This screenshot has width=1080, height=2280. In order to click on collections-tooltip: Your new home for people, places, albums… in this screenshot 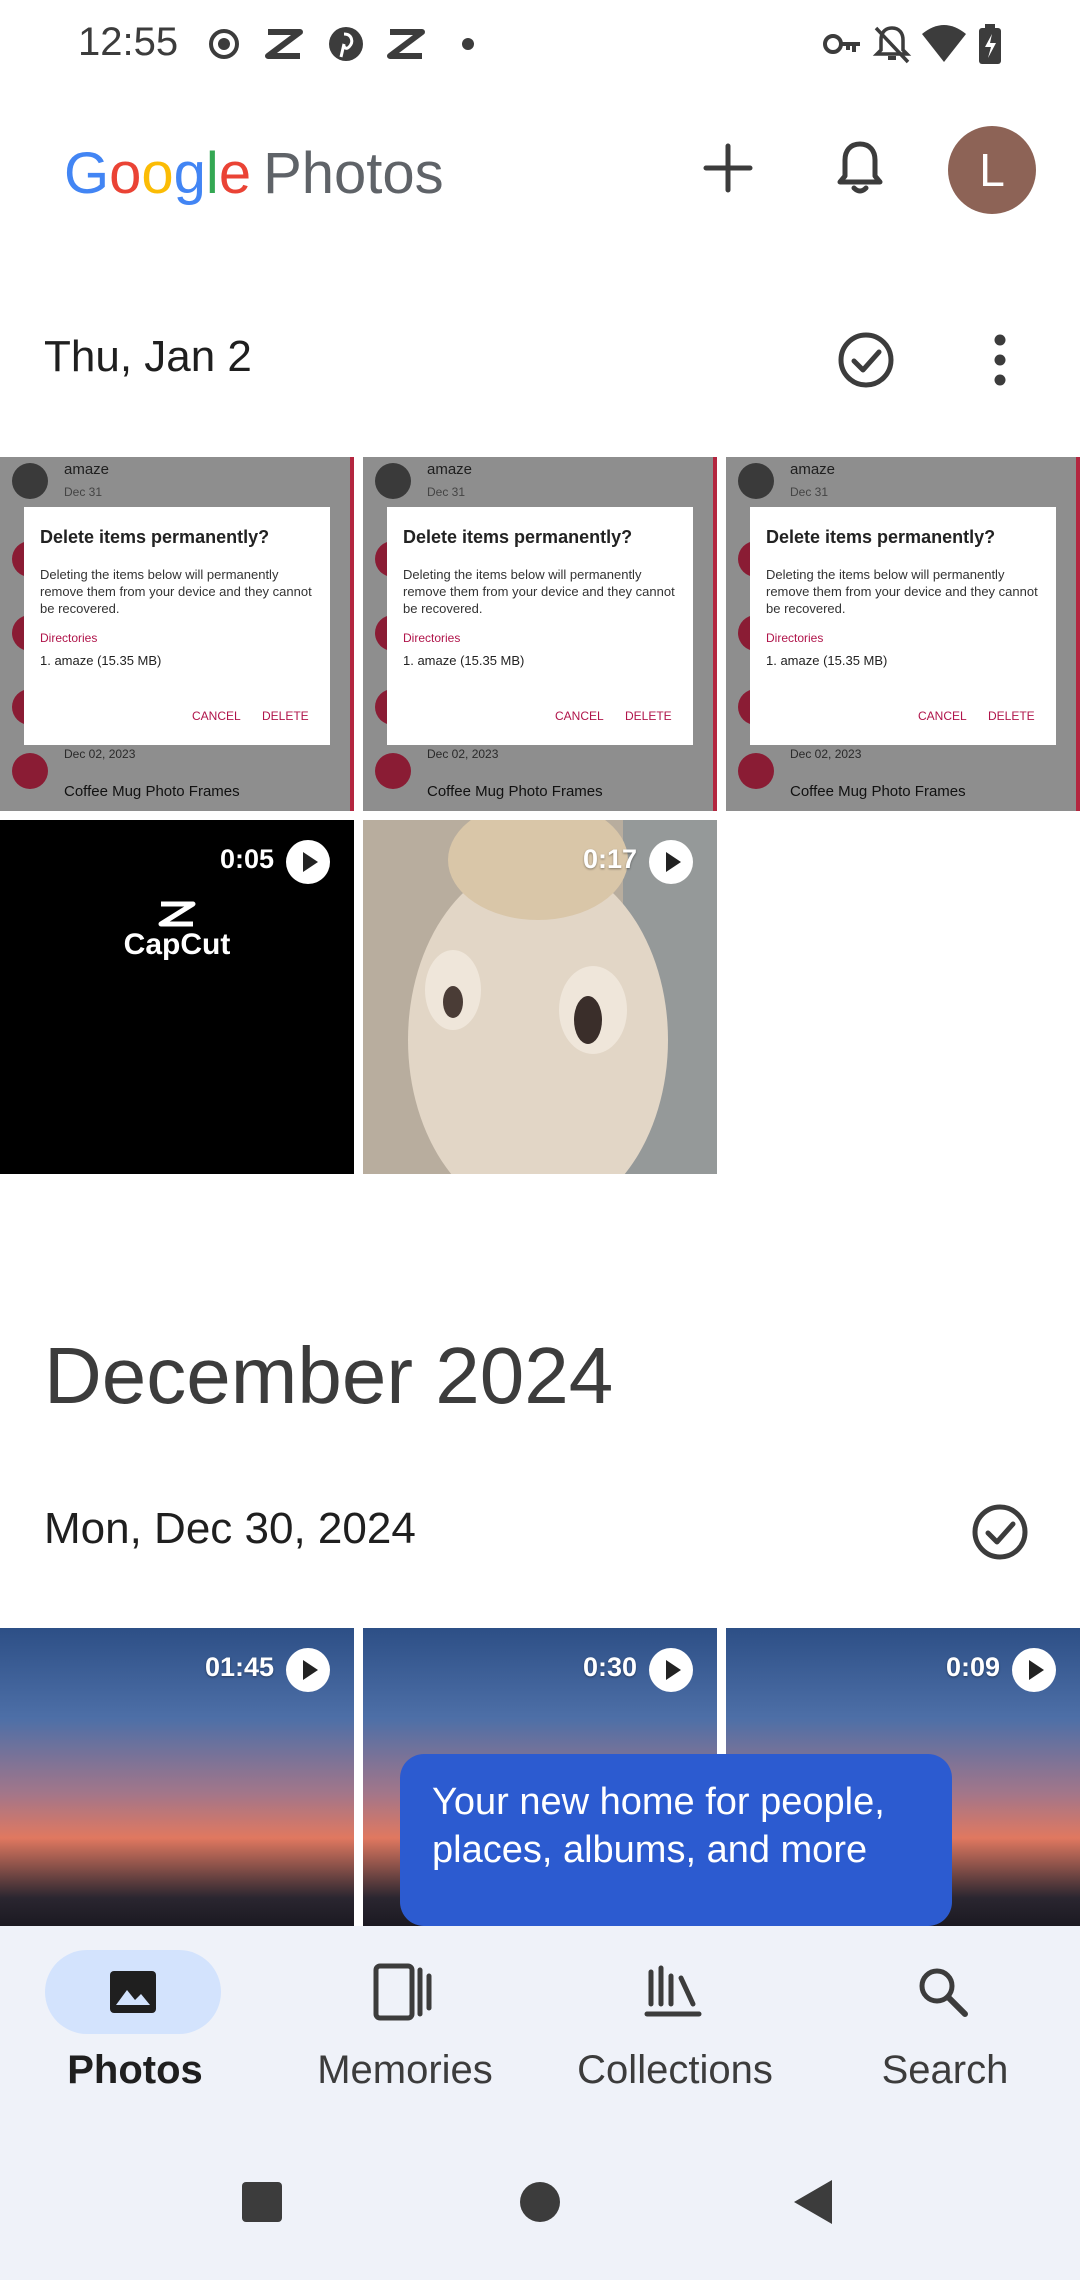, I will do `click(676, 1853)`.